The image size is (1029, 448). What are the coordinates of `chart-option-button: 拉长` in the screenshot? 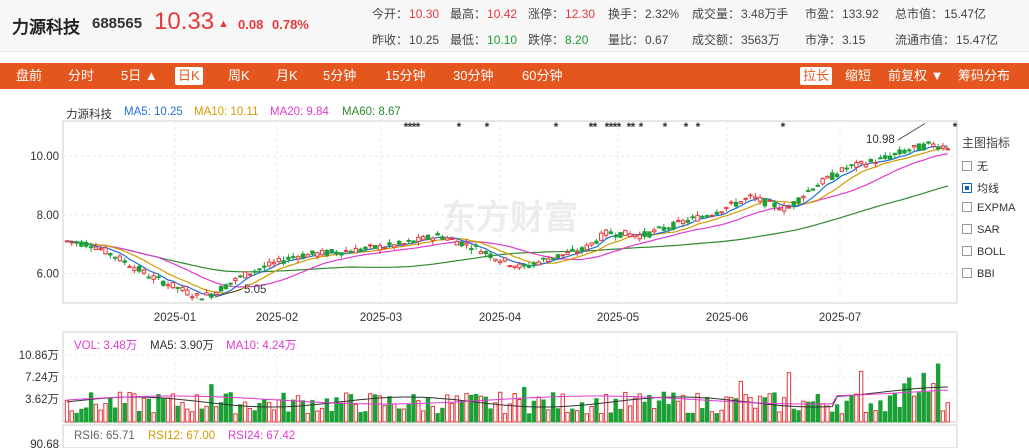 It's located at (816, 76).